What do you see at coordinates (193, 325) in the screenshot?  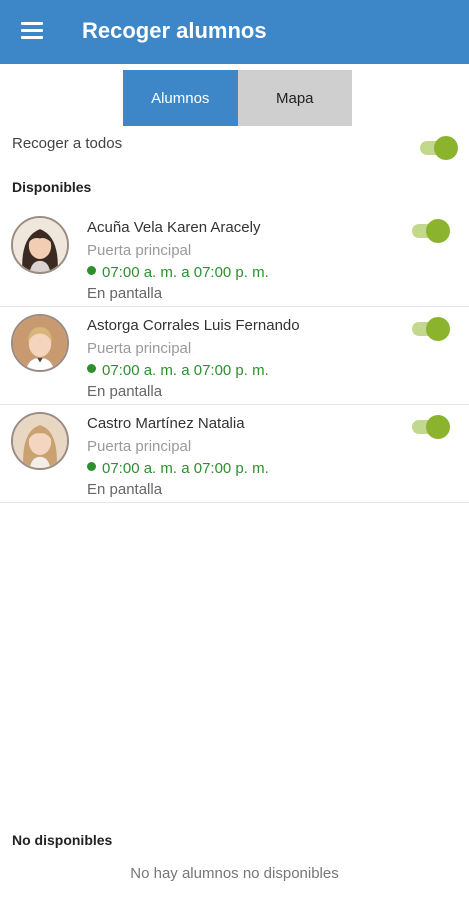 I see `student-name: Astorga Corrales Luis Fernando` at bounding box center [193, 325].